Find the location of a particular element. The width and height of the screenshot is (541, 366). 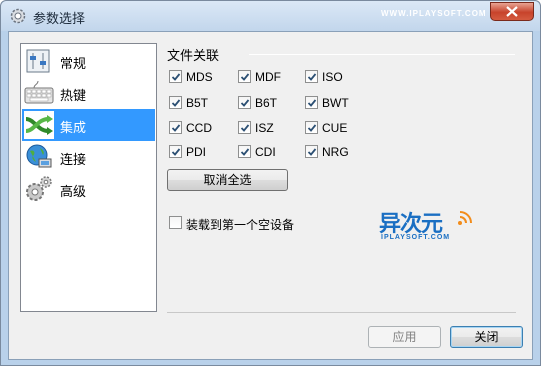

window-title: 参数选择 is located at coordinates (59, 19).